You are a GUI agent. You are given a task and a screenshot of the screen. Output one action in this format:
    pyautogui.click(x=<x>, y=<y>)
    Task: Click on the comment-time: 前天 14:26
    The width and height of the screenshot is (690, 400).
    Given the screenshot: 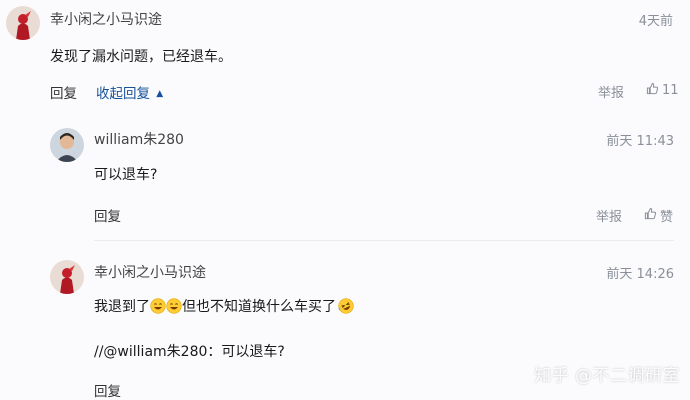 What is the action you would take?
    pyautogui.click(x=640, y=274)
    